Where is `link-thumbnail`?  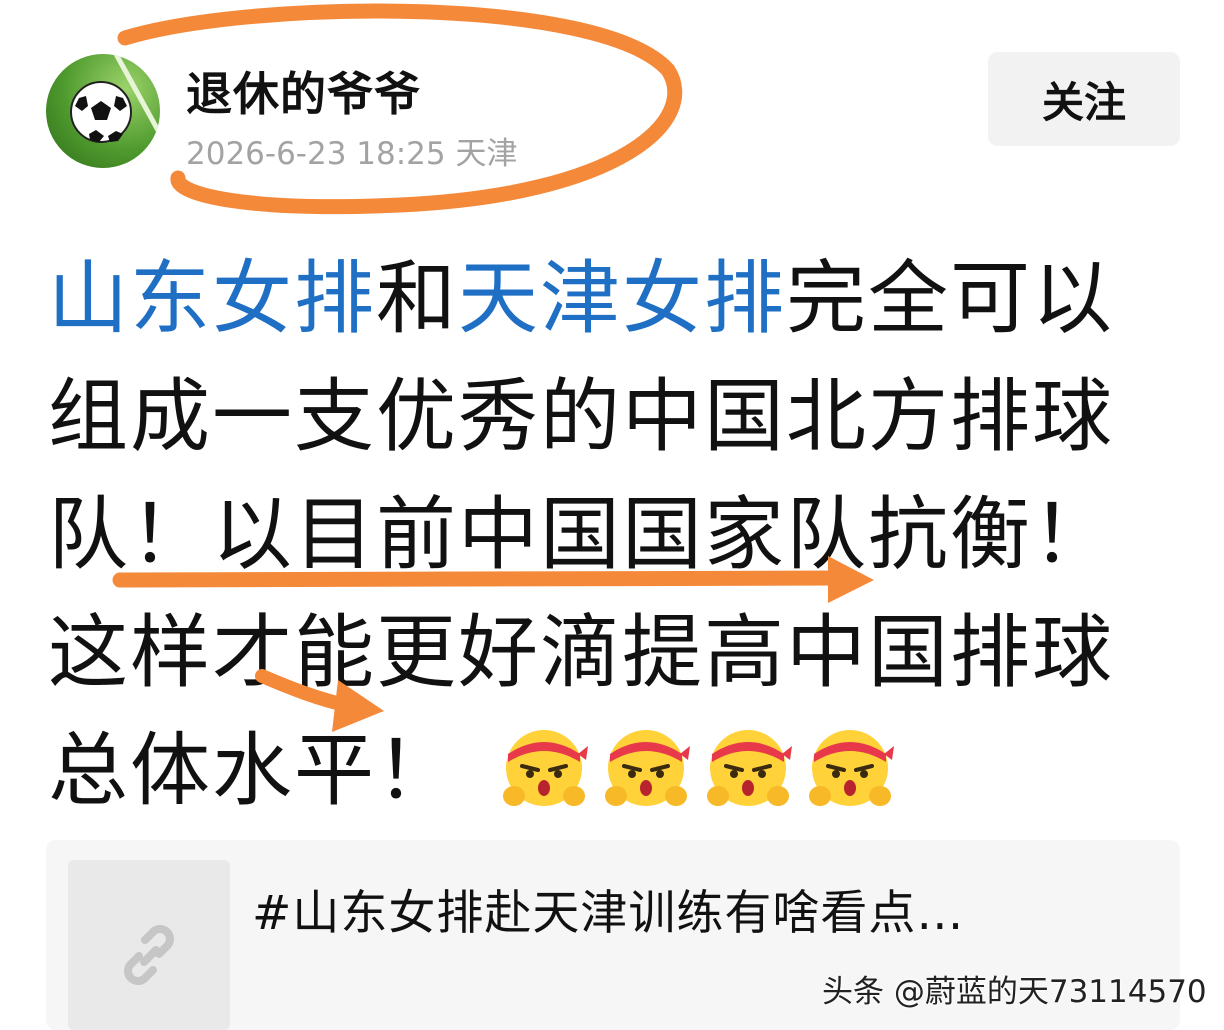
link-thumbnail is located at coordinates (149, 945).